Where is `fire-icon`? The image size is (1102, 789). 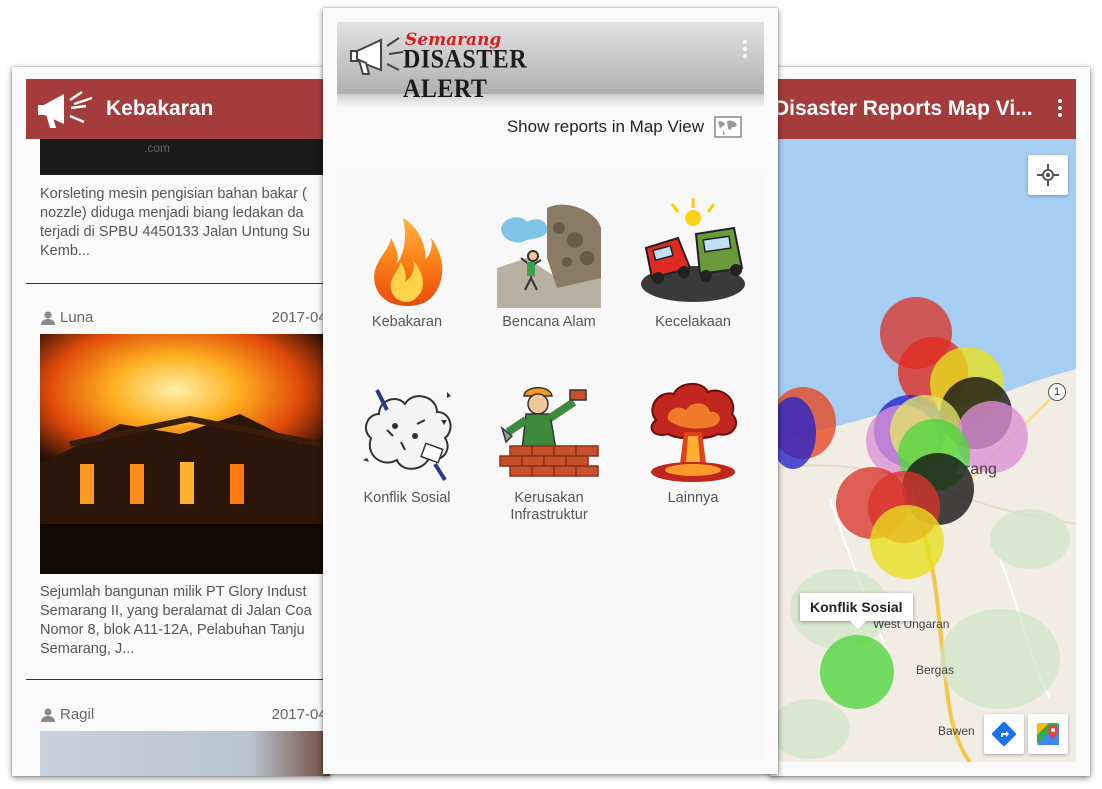 fire-icon is located at coordinates (408, 262).